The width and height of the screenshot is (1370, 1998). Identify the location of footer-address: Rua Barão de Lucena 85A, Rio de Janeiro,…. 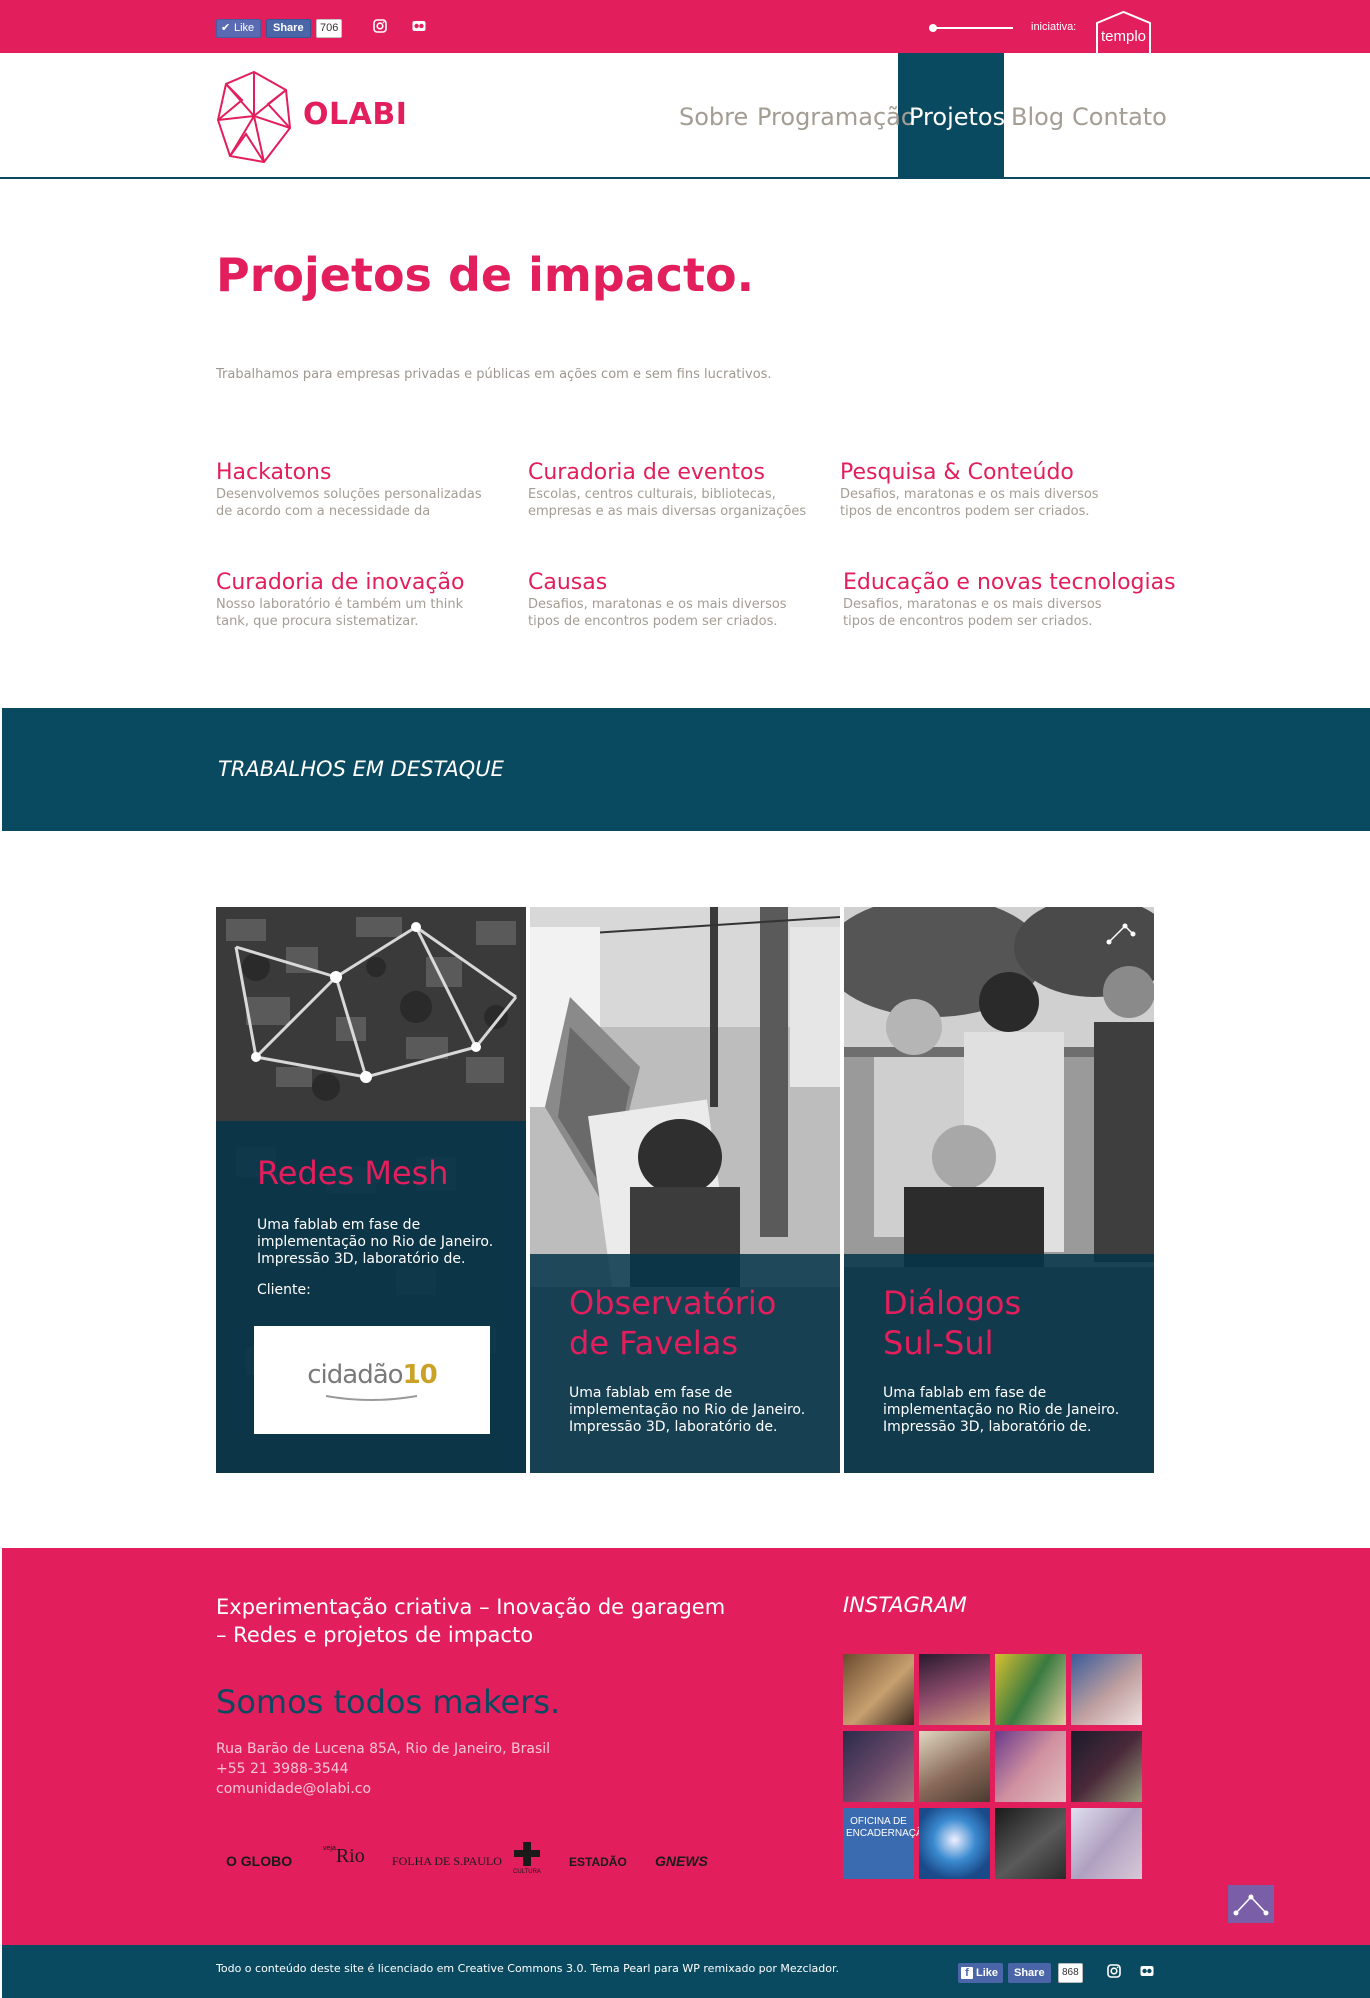
(383, 1749).